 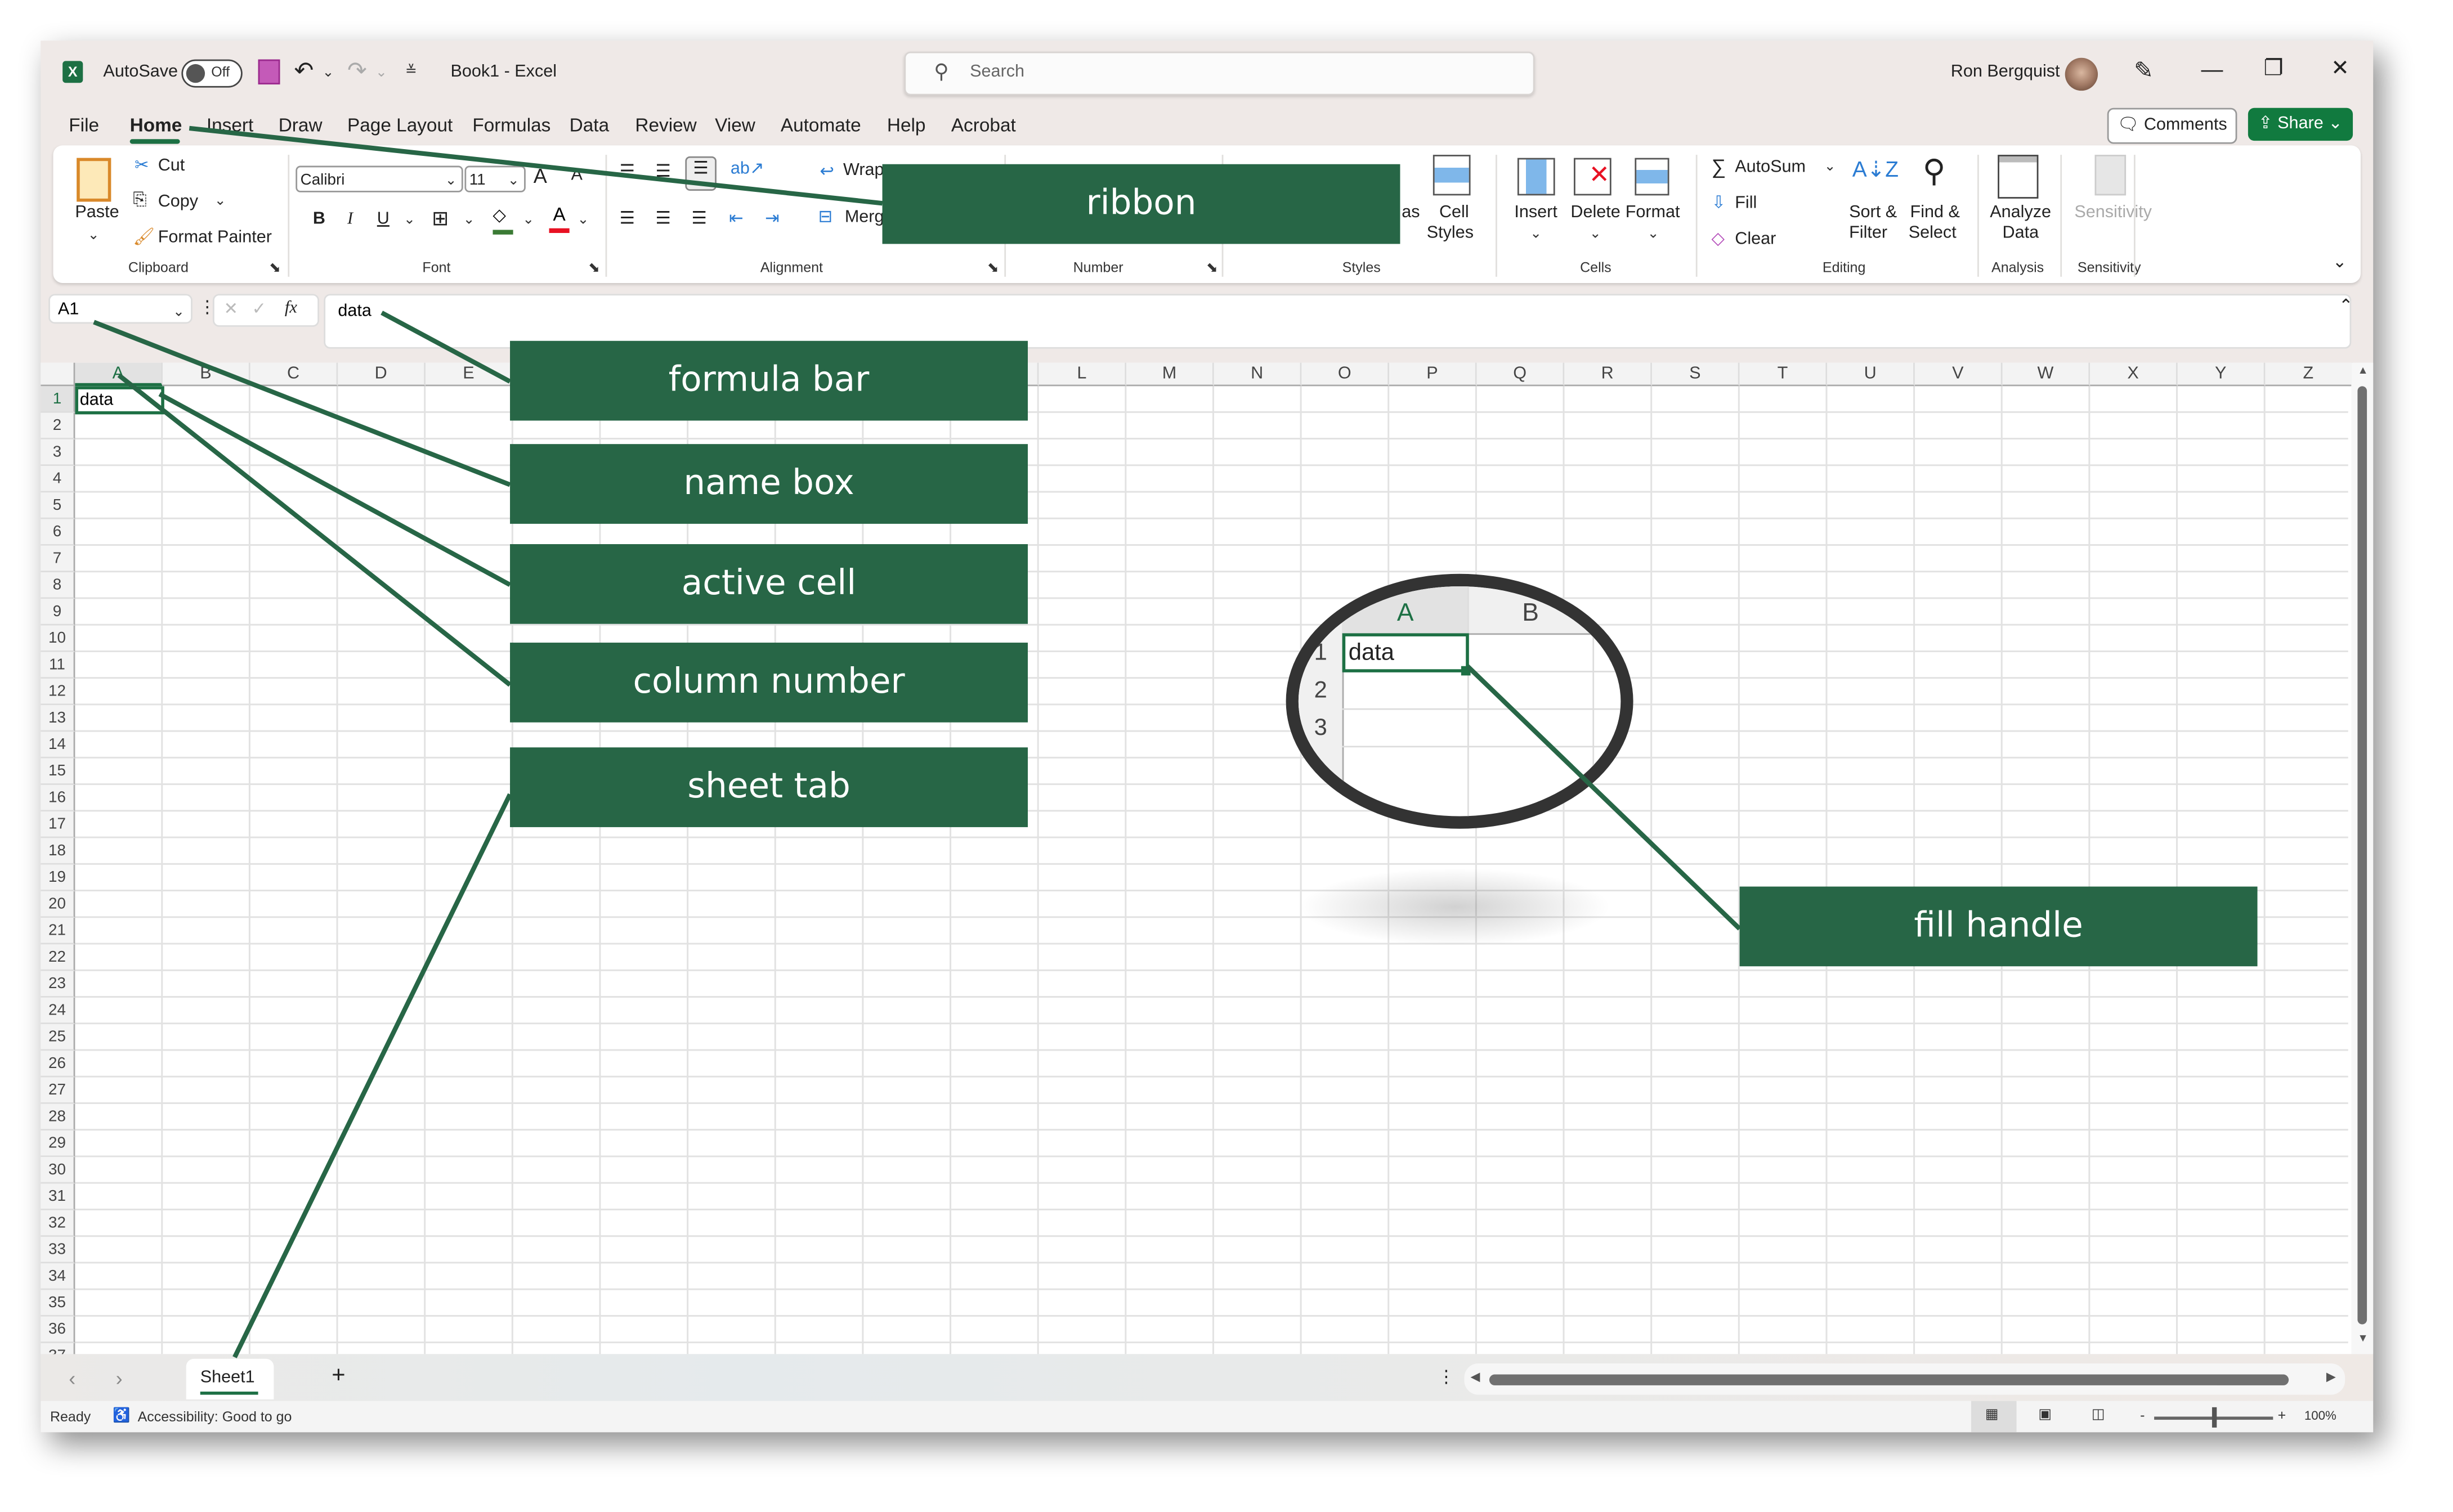 I want to click on column-header-a: A, so click(x=119, y=374).